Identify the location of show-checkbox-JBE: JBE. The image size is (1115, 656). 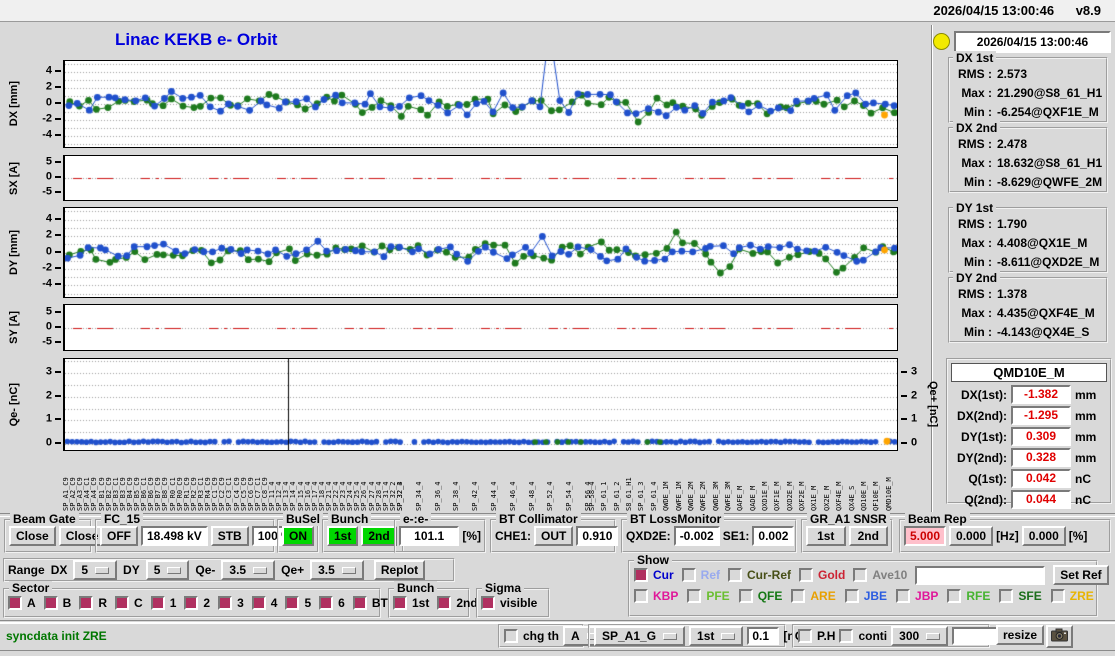
(865, 596).